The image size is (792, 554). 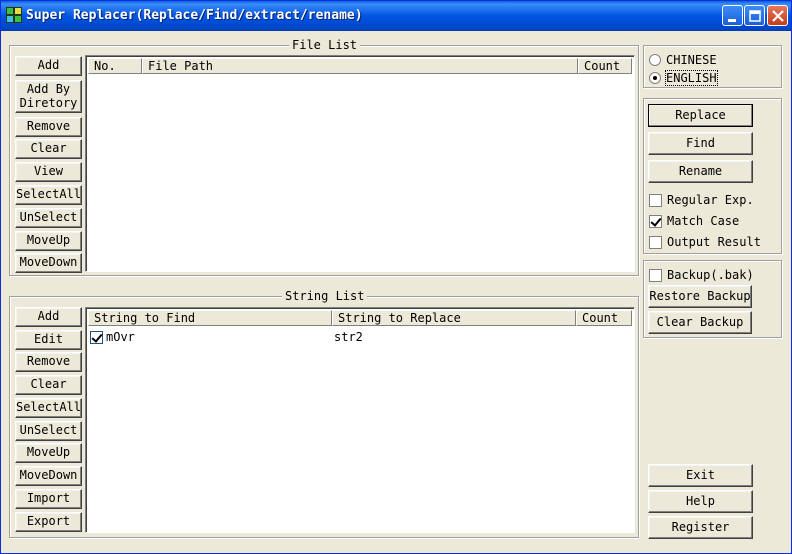 What do you see at coordinates (48, 522) in the screenshot?
I see `string-export-button: Export` at bounding box center [48, 522].